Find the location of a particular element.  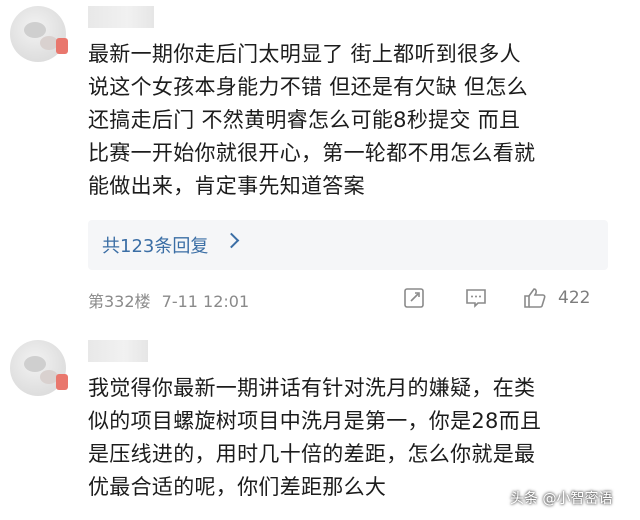

replies-count-label: 共123条回复 is located at coordinates (155, 246).